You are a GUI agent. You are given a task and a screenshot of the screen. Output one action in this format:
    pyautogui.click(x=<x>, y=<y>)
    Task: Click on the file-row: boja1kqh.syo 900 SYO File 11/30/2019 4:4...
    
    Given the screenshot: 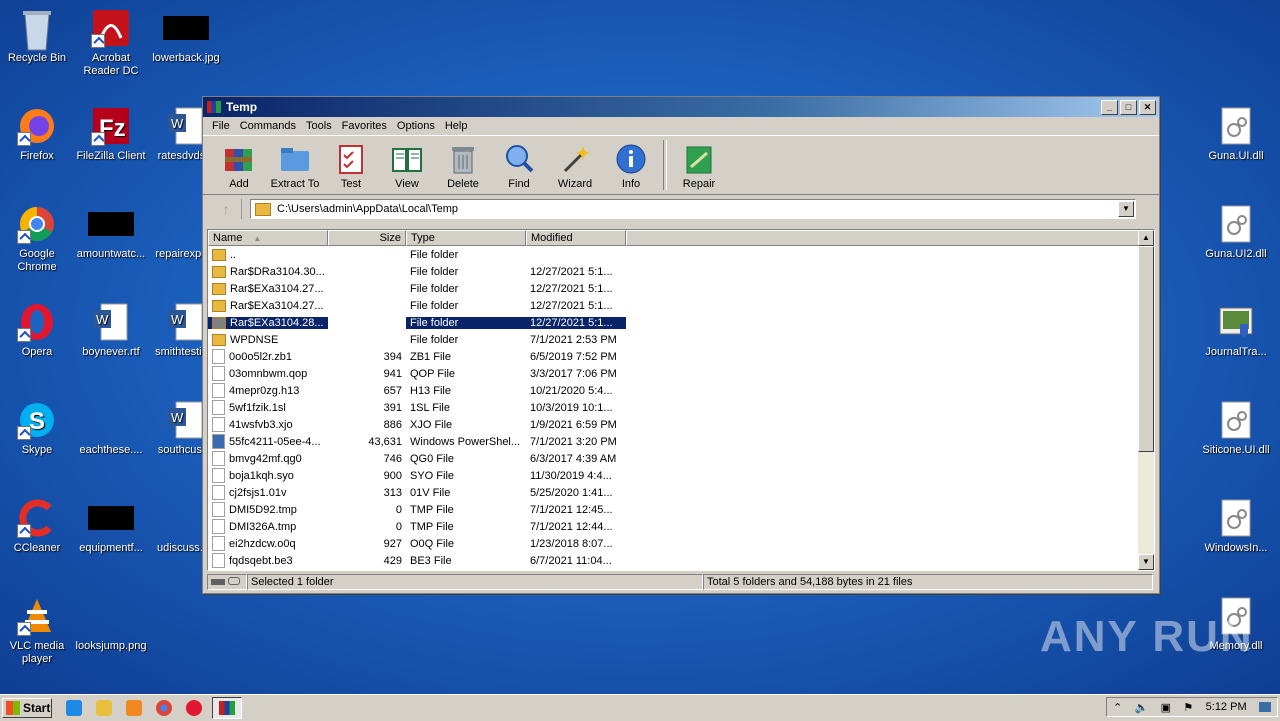 What is the action you would take?
    pyautogui.click(x=681, y=475)
    